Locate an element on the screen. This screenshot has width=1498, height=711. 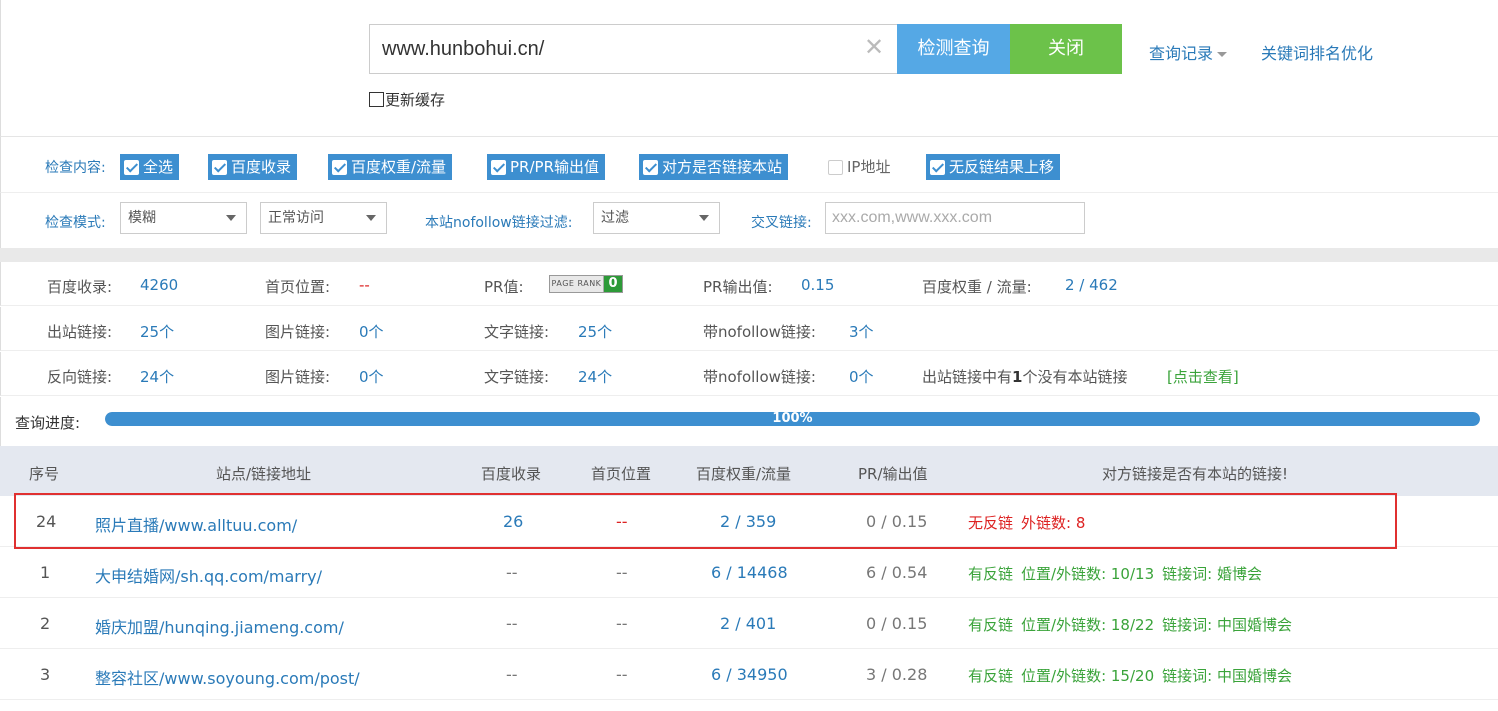
checkbox-label: 百度收录 is located at coordinates (261, 167).